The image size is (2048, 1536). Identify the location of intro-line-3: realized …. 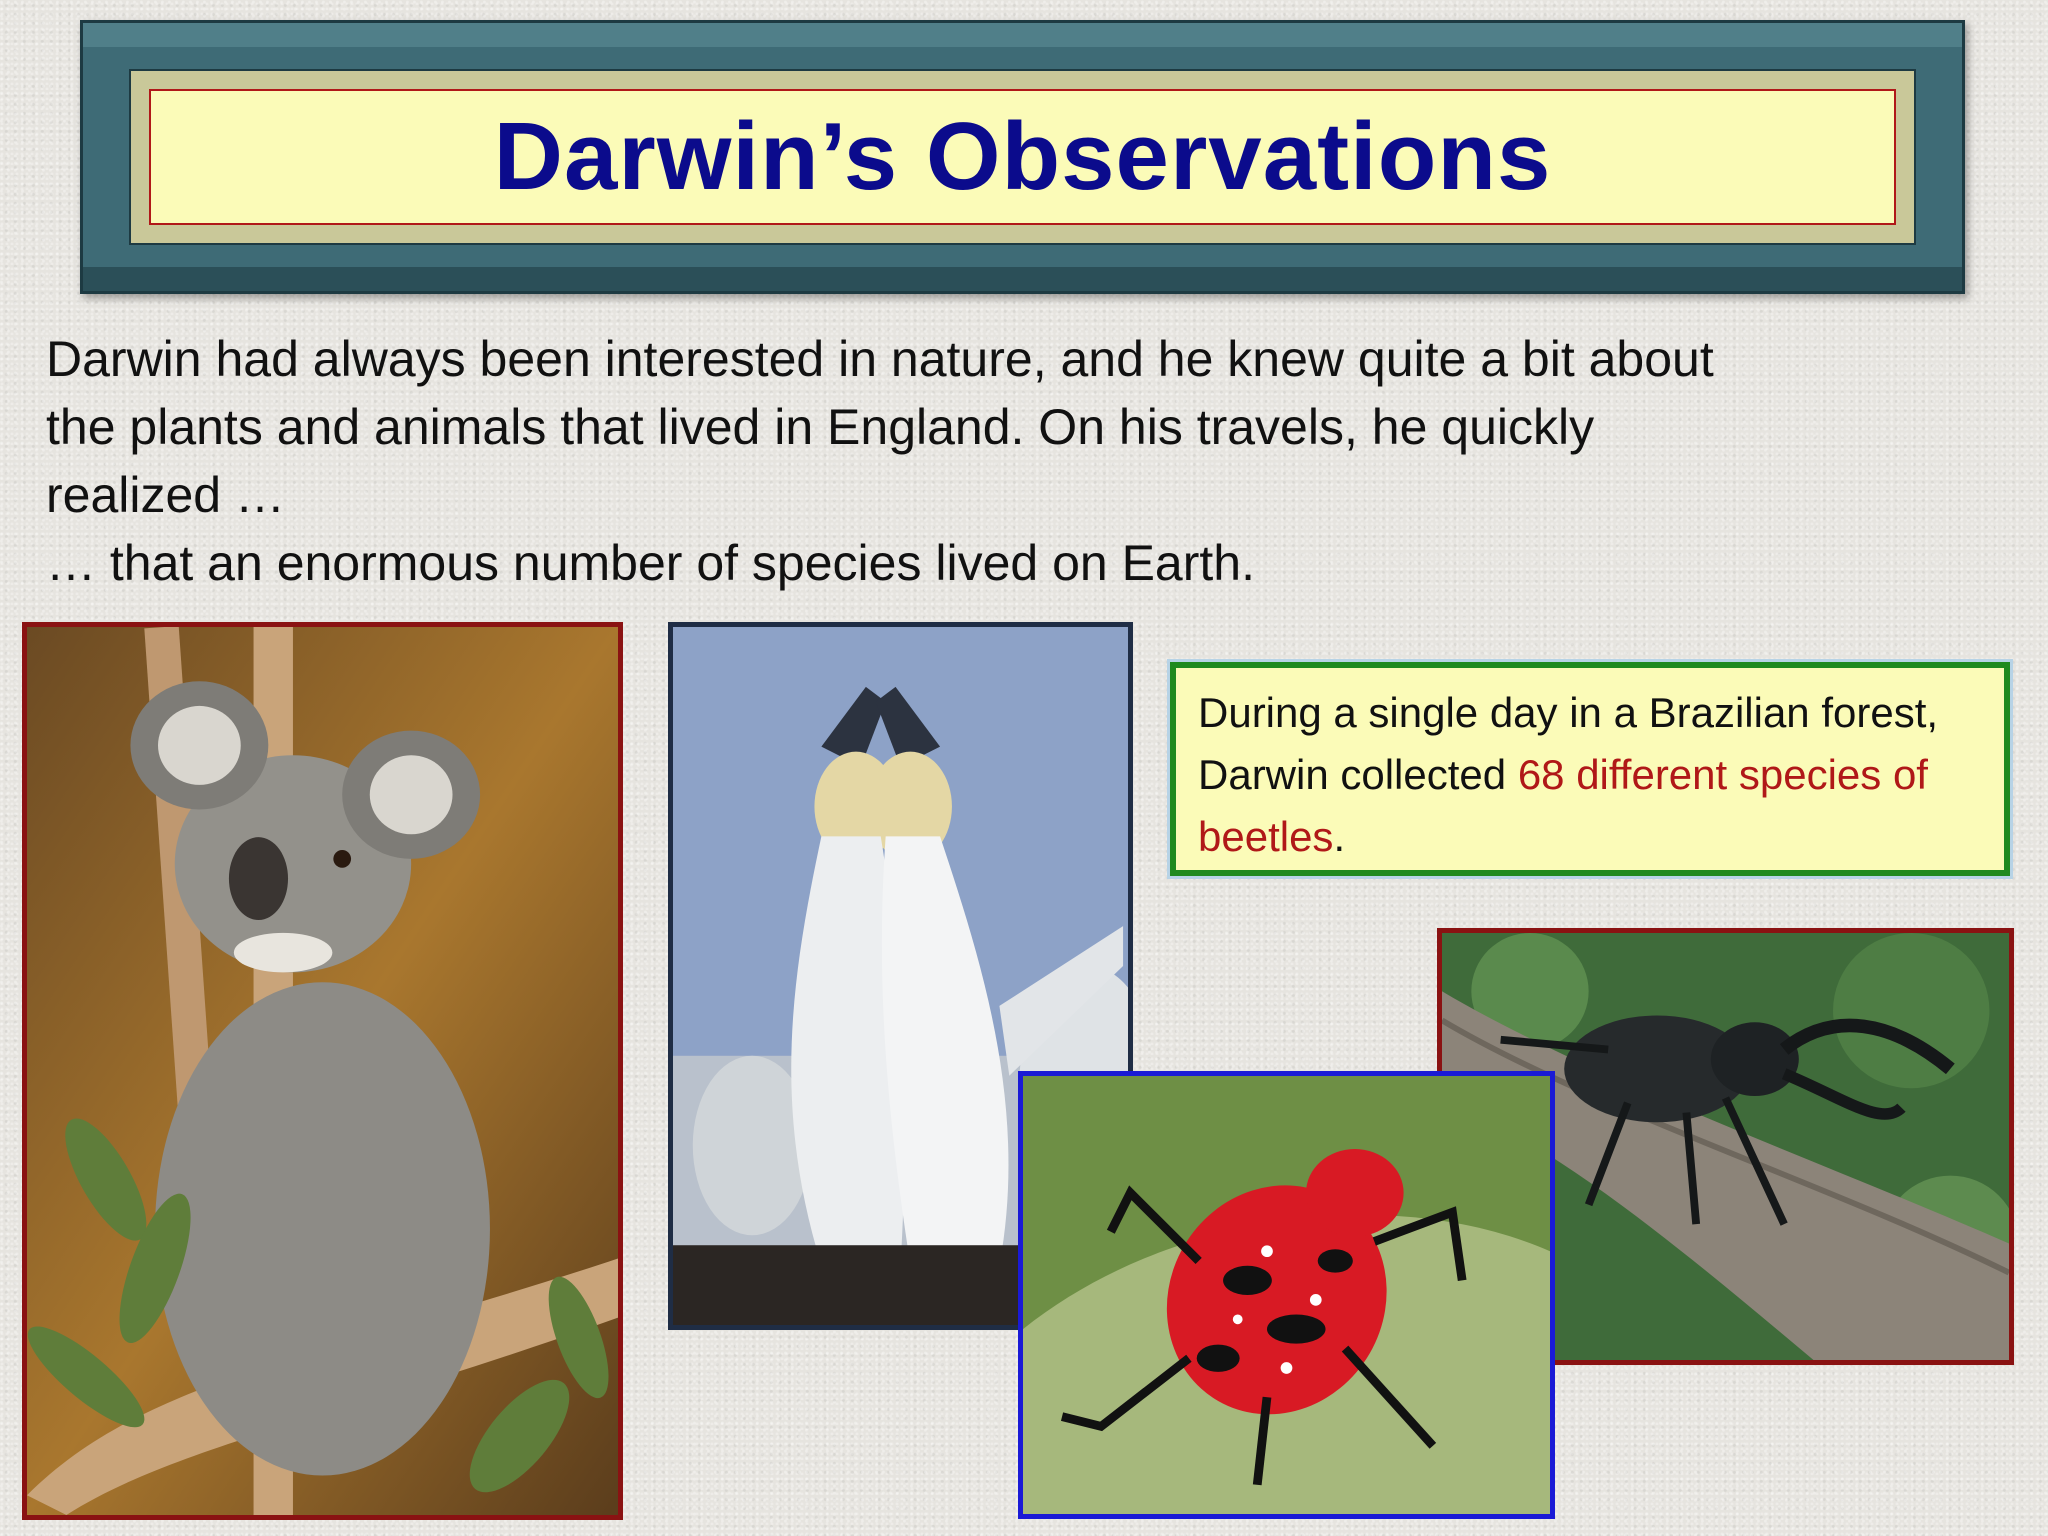
(165, 495).